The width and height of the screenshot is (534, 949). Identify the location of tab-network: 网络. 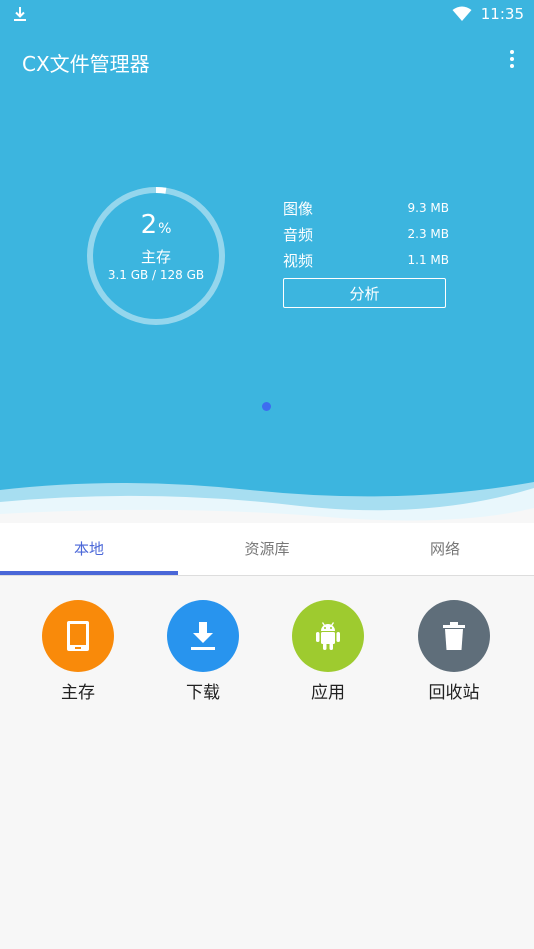
(445, 549).